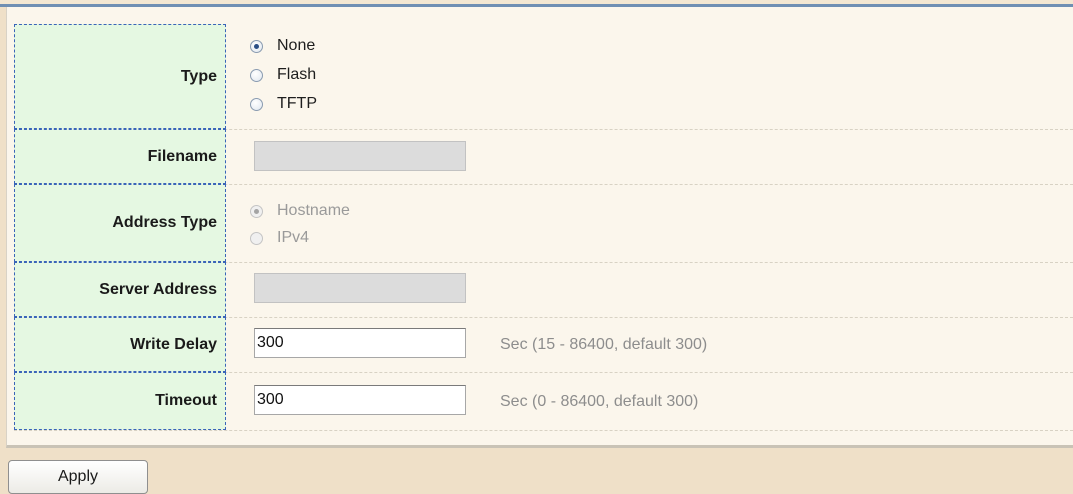 The image size is (1073, 494). What do you see at coordinates (360, 400) in the screenshot?
I see `timeout-input` at bounding box center [360, 400].